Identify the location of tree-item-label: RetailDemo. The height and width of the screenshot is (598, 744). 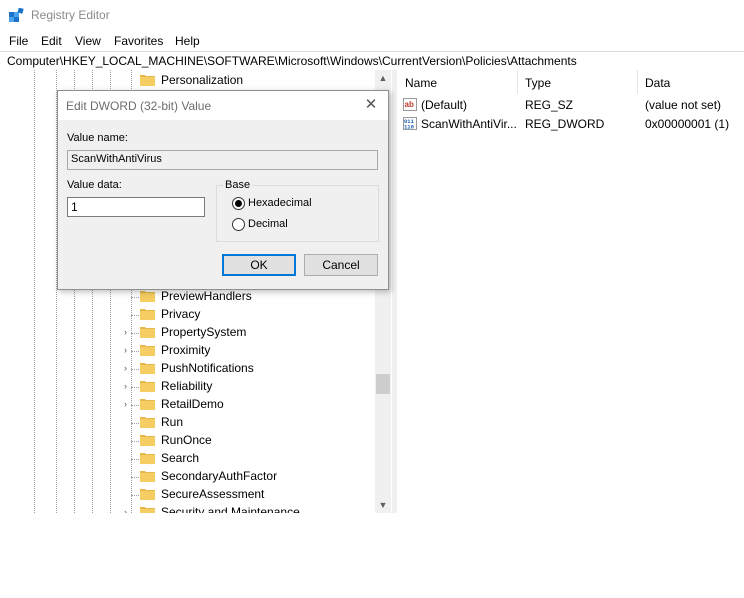
(192, 404).